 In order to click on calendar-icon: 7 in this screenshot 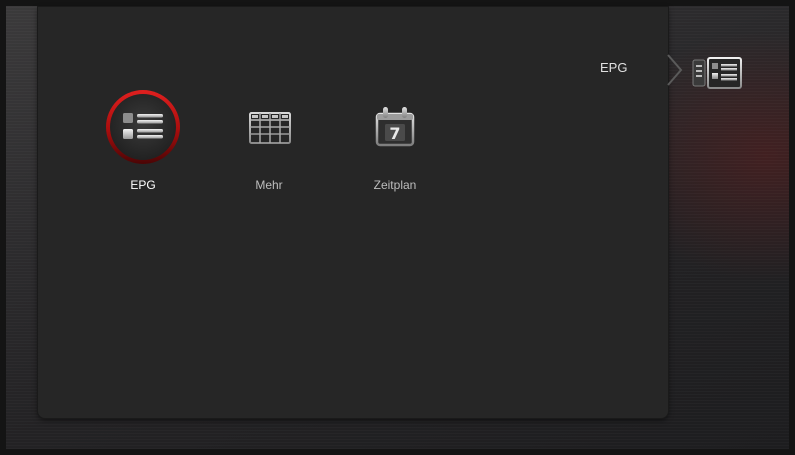, I will do `click(395, 127)`.